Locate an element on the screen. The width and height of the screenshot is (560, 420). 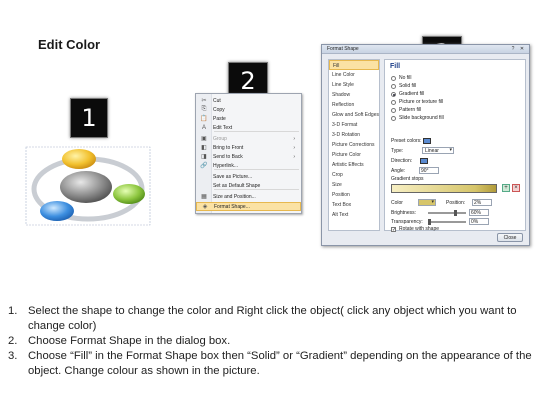
nav-alt-text: Alt Text is located at coordinates (354, 215).